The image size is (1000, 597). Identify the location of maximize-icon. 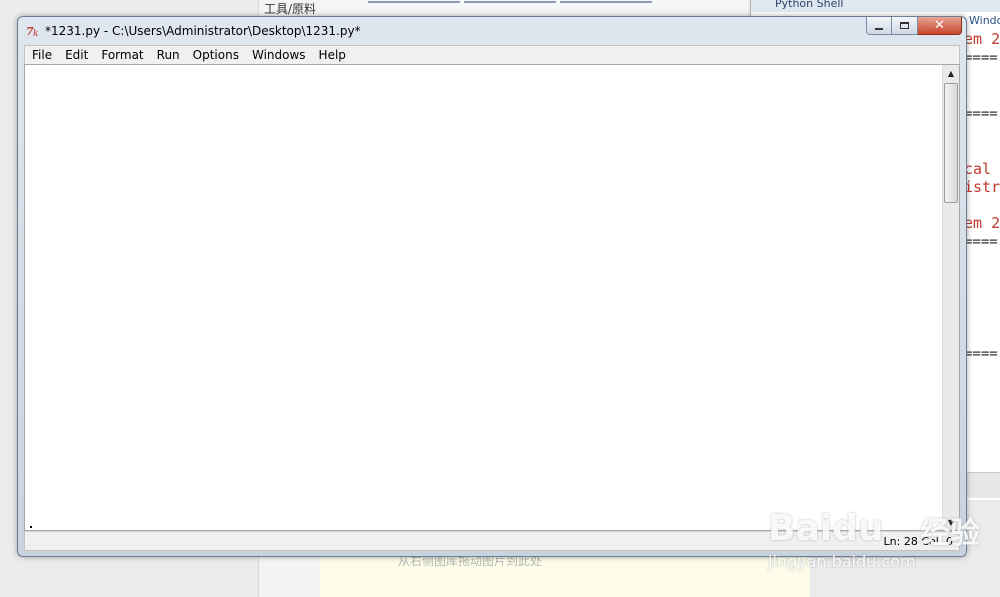
(904, 25).